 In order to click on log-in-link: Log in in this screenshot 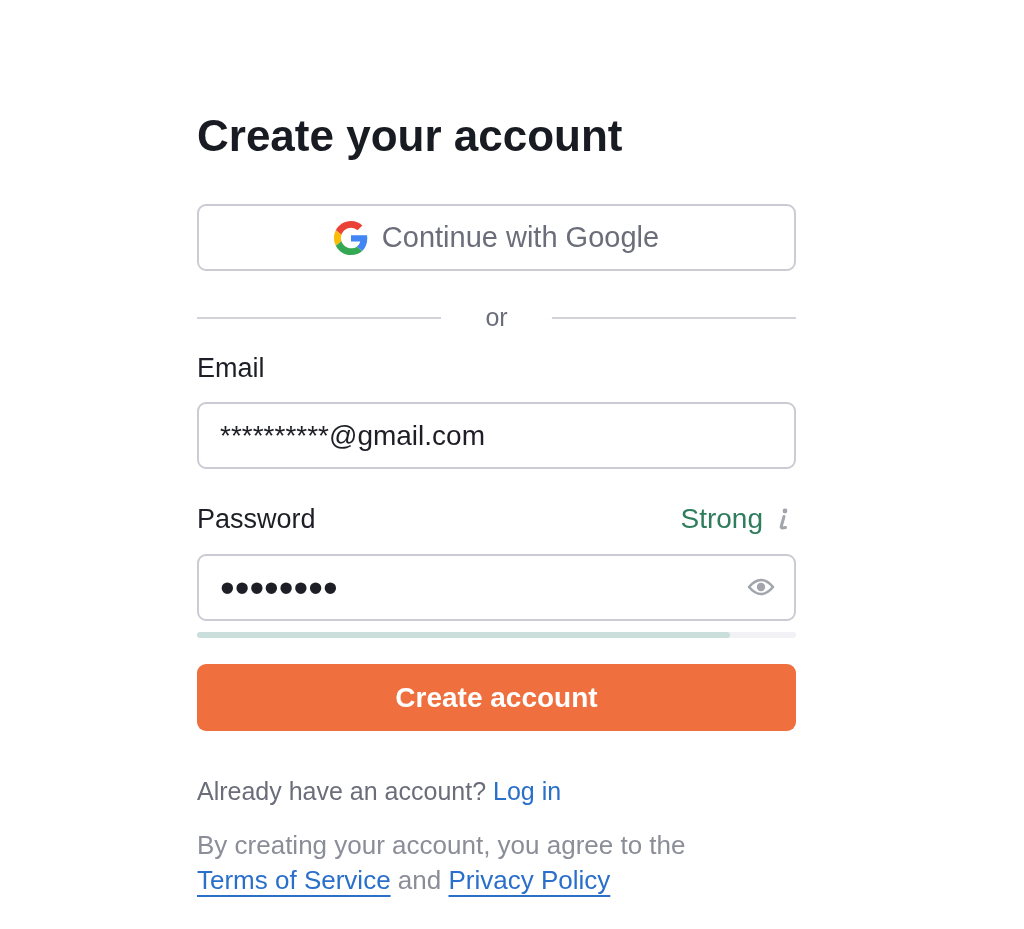, I will do `click(527, 791)`.